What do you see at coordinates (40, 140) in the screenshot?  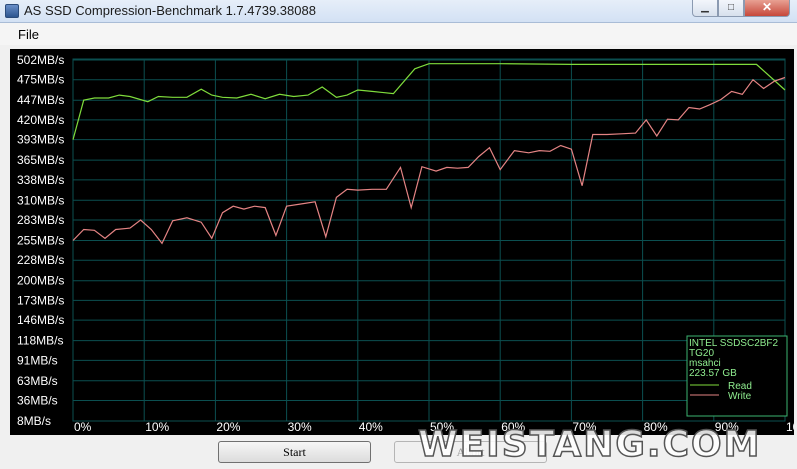 I see `y-tick-label: 393MB/s` at bounding box center [40, 140].